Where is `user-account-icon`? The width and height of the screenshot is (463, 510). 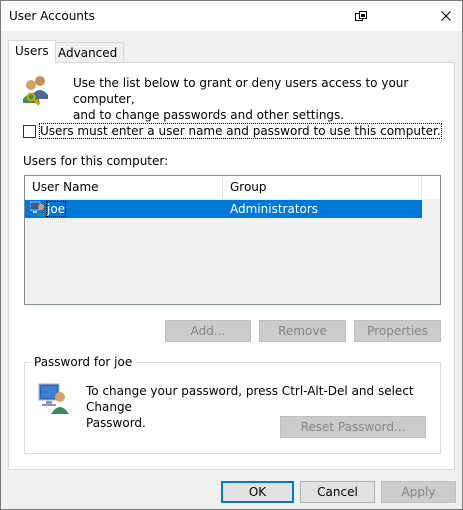
user-account-icon is located at coordinates (37, 210).